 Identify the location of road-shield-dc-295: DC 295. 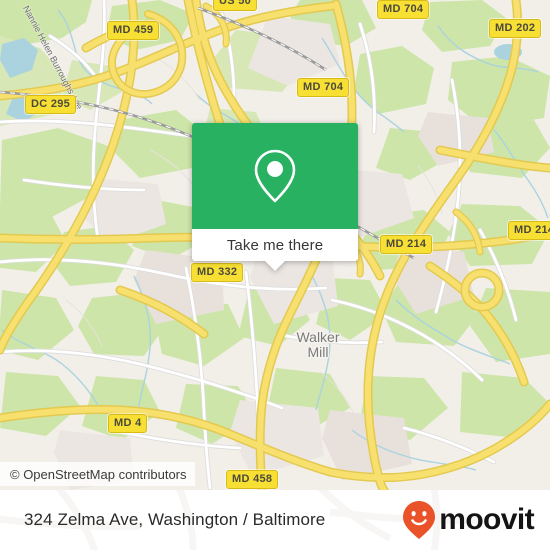
(51, 104).